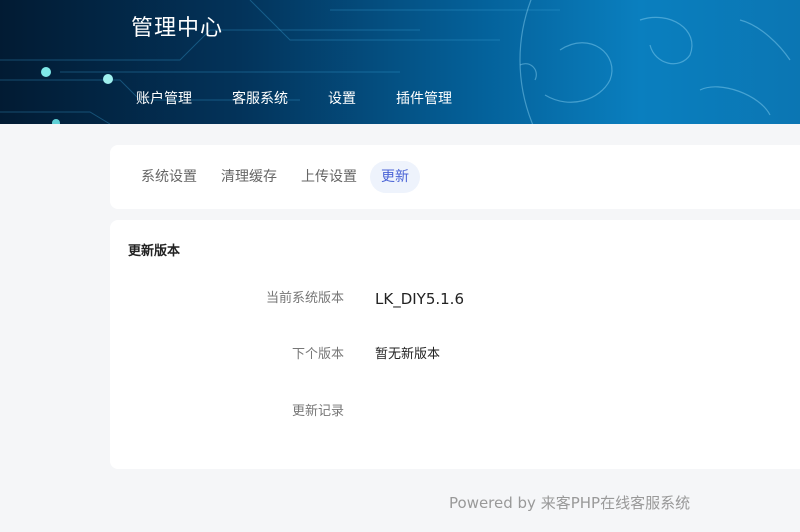 Image resolution: width=800 pixels, height=532 pixels. I want to click on settings-tabs-card: 系统设置 清理缓存 上传设置 更新, so click(455, 177).